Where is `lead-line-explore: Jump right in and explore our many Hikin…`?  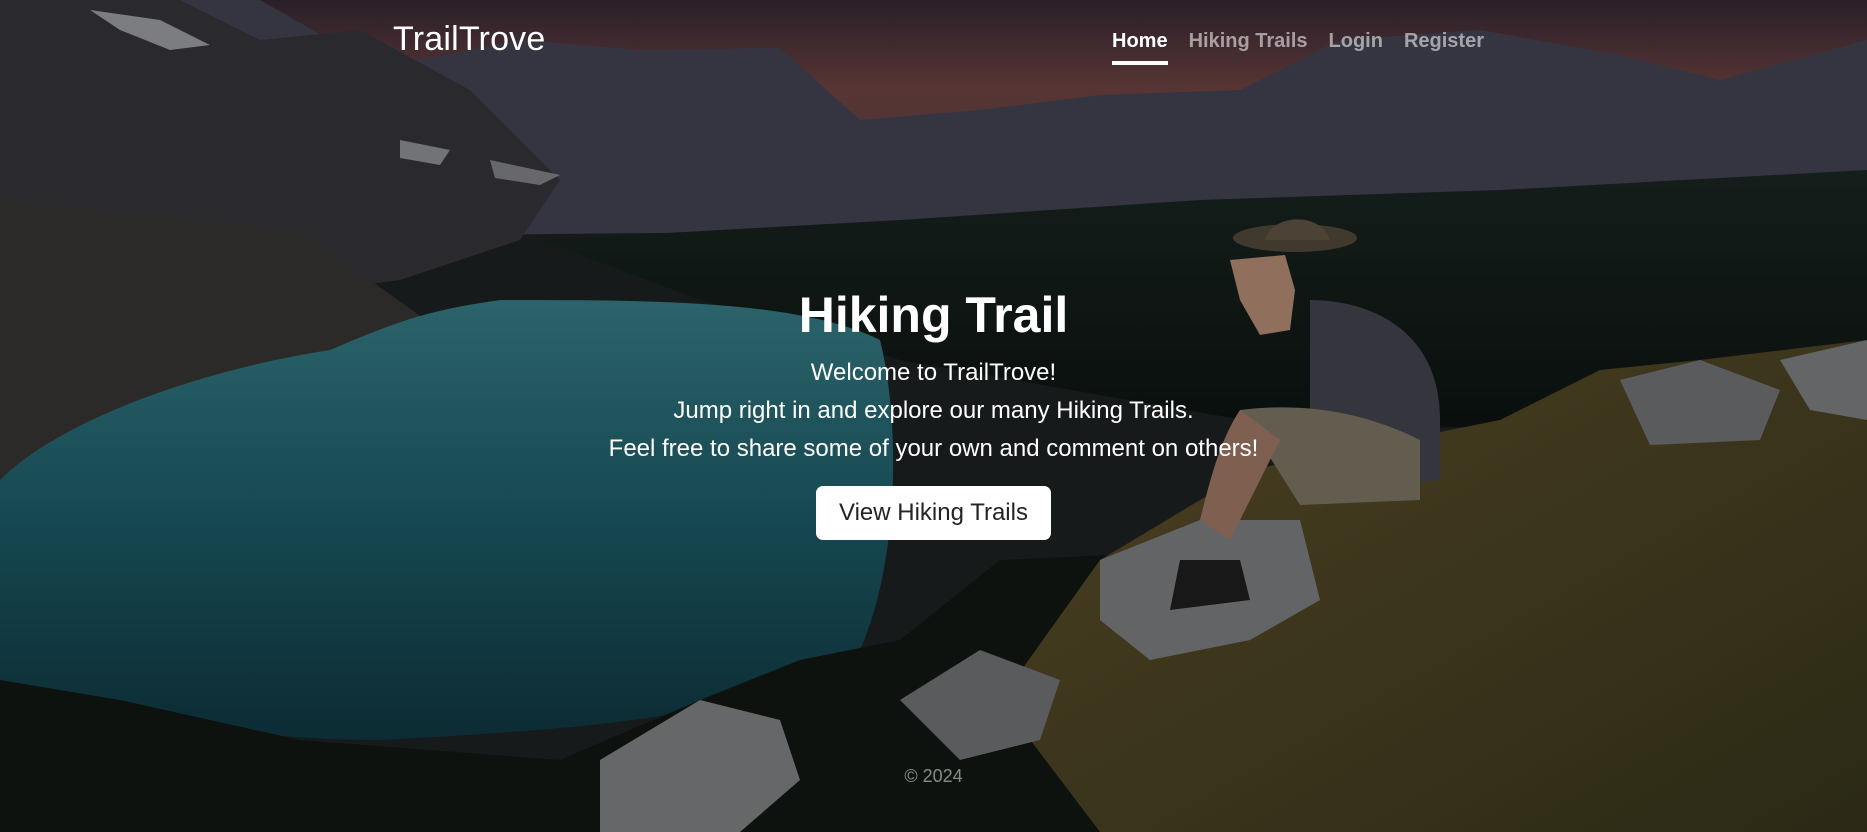 lead-line-explore: Jump right in and explore our many Hikin… is located at coordinates (933, 410).